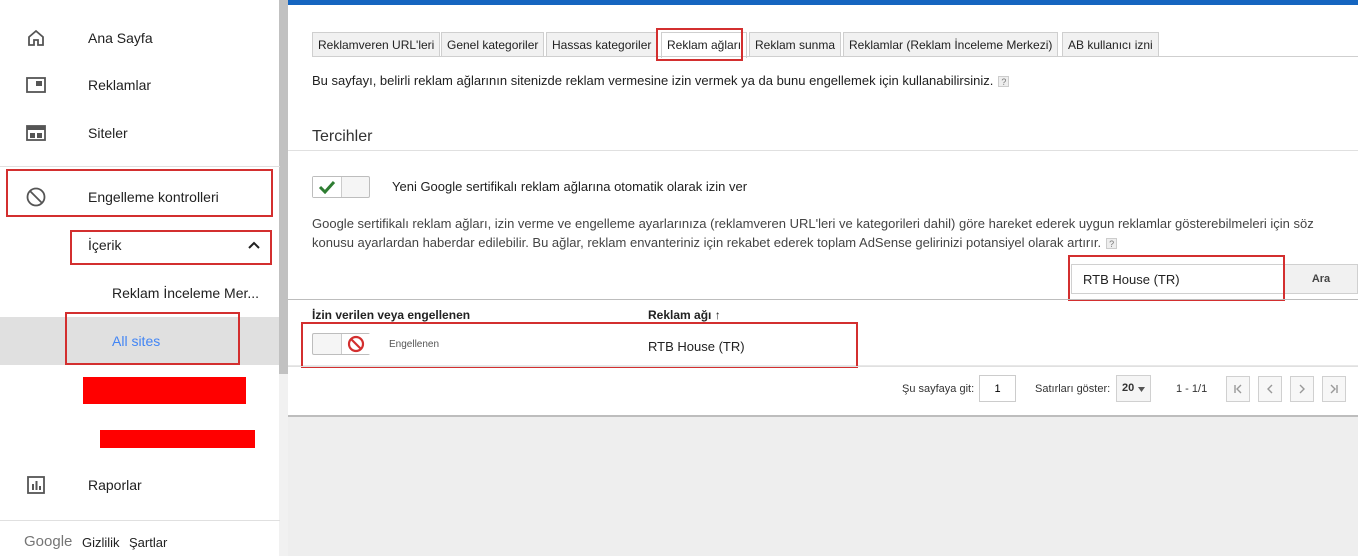 The image size is (1358, 556). I want to click on sidebar-item-label: Siteler, so click(108, 133).